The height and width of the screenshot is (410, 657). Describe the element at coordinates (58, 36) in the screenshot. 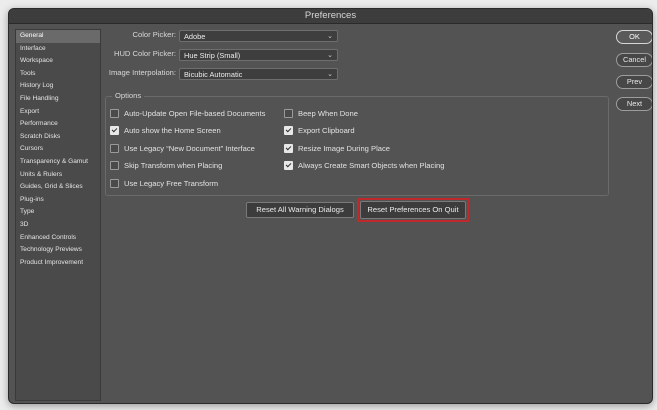

I see `sidebar-item-general: General` at that location.